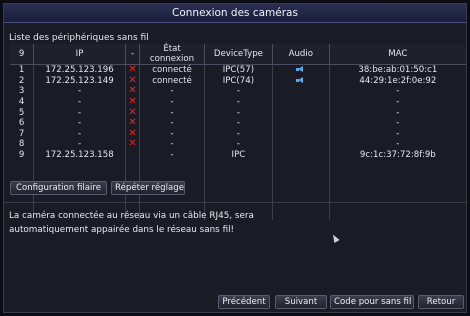 The height and width of the screenshot is (316, 470). I want to click on column-header-number: 9, so click(22, 54).